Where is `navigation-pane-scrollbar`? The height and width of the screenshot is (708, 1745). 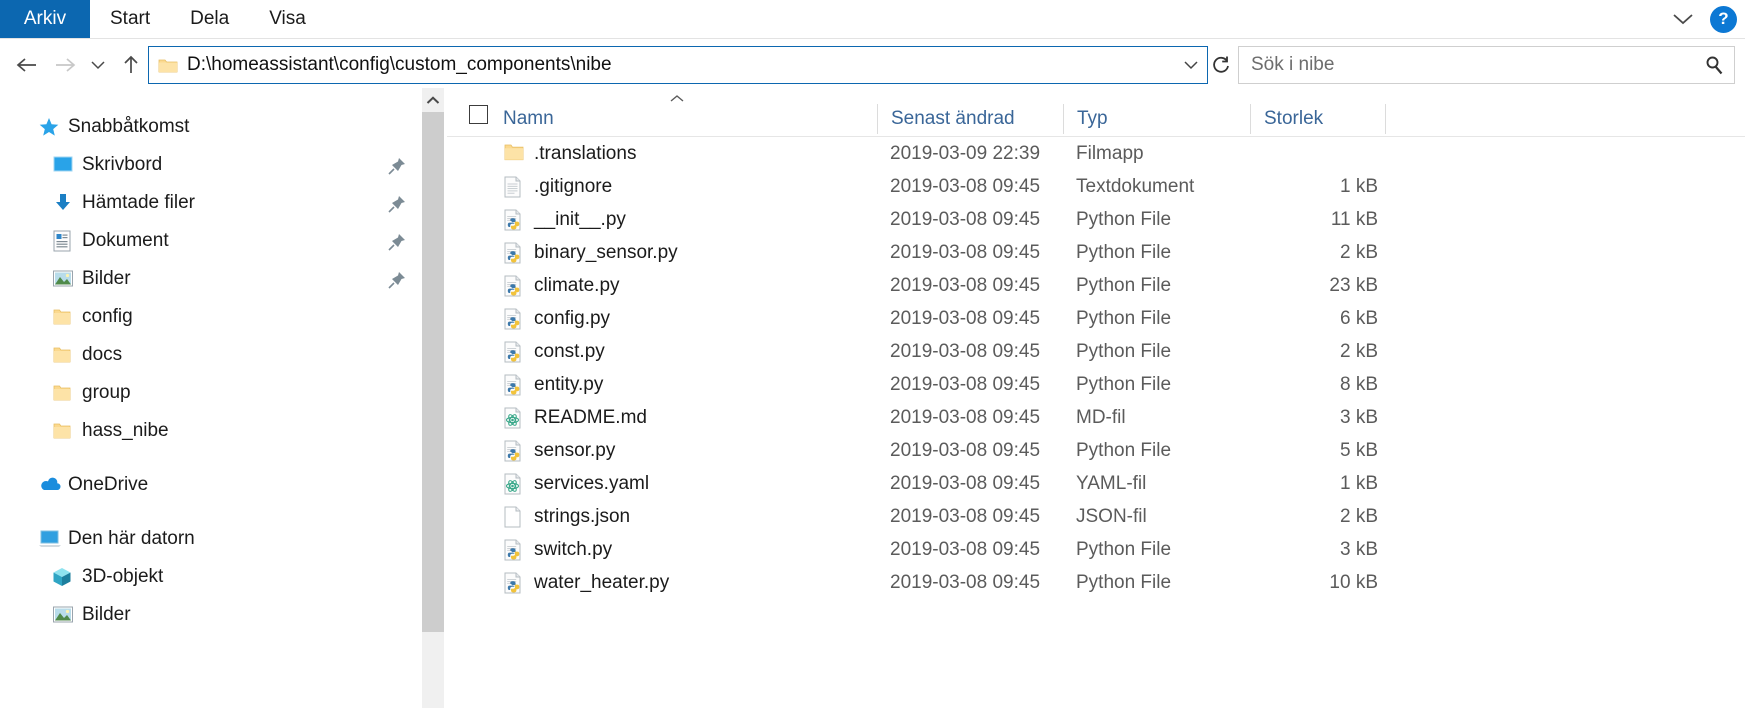
navigation-pane-scrollbar is located at coordinates (433, 398).